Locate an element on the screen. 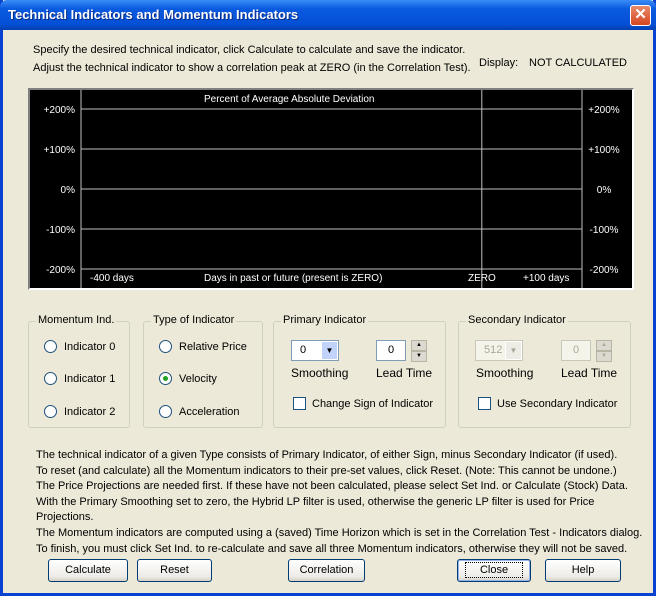 The image size is (656, 596). radio-label: Indicator 2 is located at coordinates (90, 411).